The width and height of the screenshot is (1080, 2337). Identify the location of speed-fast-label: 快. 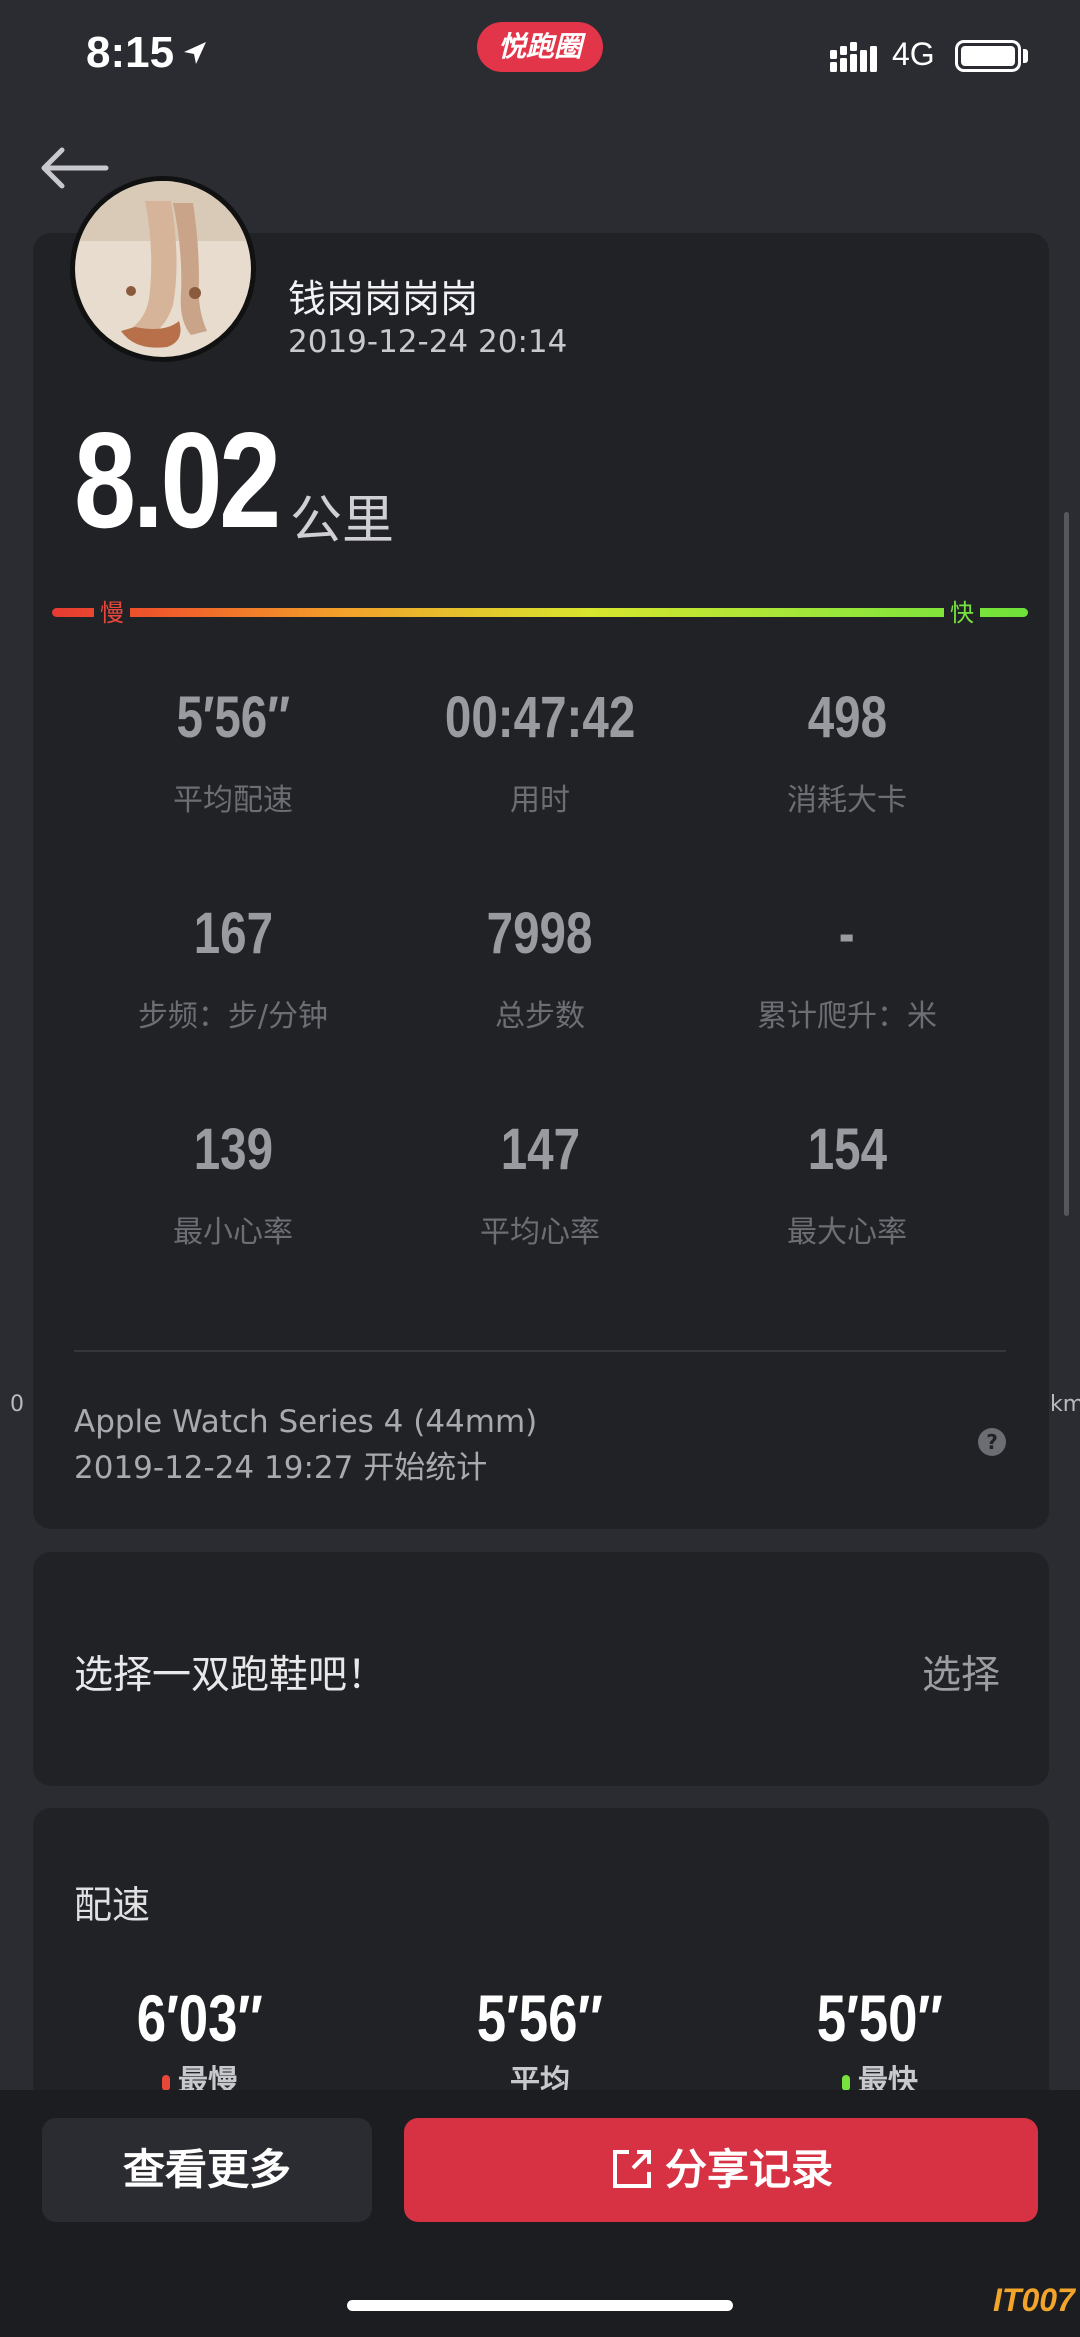
(962, 613).